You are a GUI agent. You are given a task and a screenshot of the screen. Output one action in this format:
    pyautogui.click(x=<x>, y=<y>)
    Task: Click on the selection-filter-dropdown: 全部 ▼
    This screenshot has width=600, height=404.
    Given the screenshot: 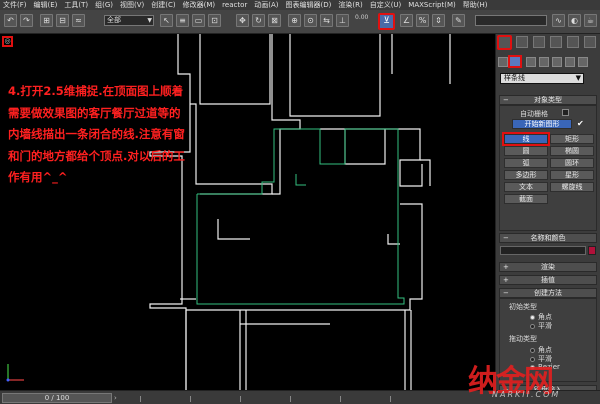 What is the action you would take?
    pyautogui.click(x=129, y=20)
    